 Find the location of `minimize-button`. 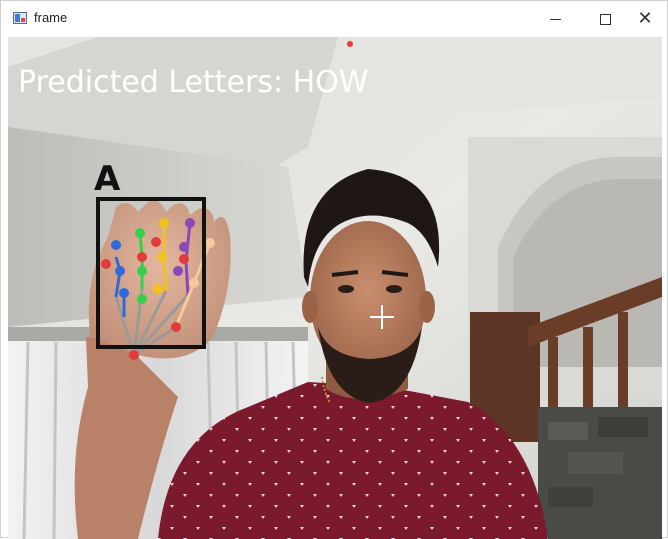

minimize-button is located at coordinates (555, 19).